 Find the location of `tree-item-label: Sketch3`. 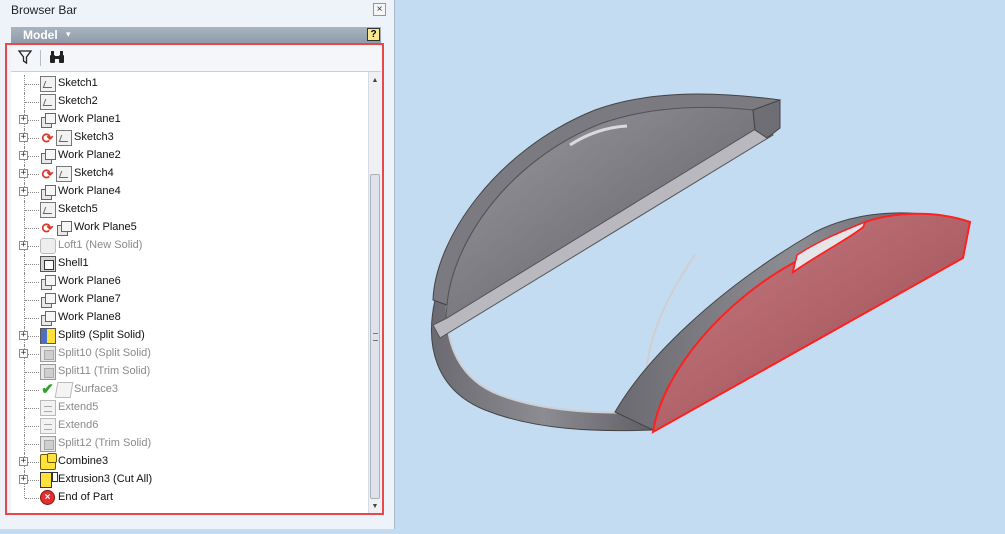

tree-item-label: Sketch3 is located at coordinates (94, 137).